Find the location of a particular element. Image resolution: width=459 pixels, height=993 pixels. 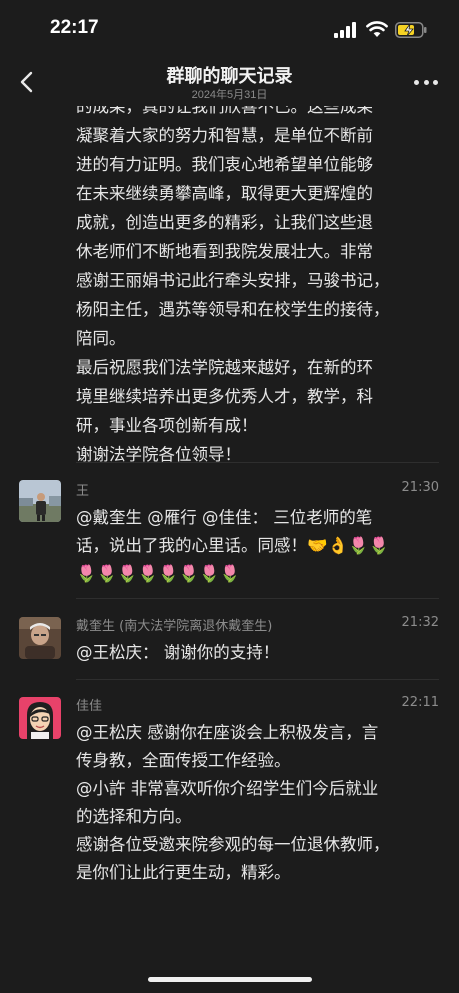

cellular-signal-icon is located at coordinates (345, 30).